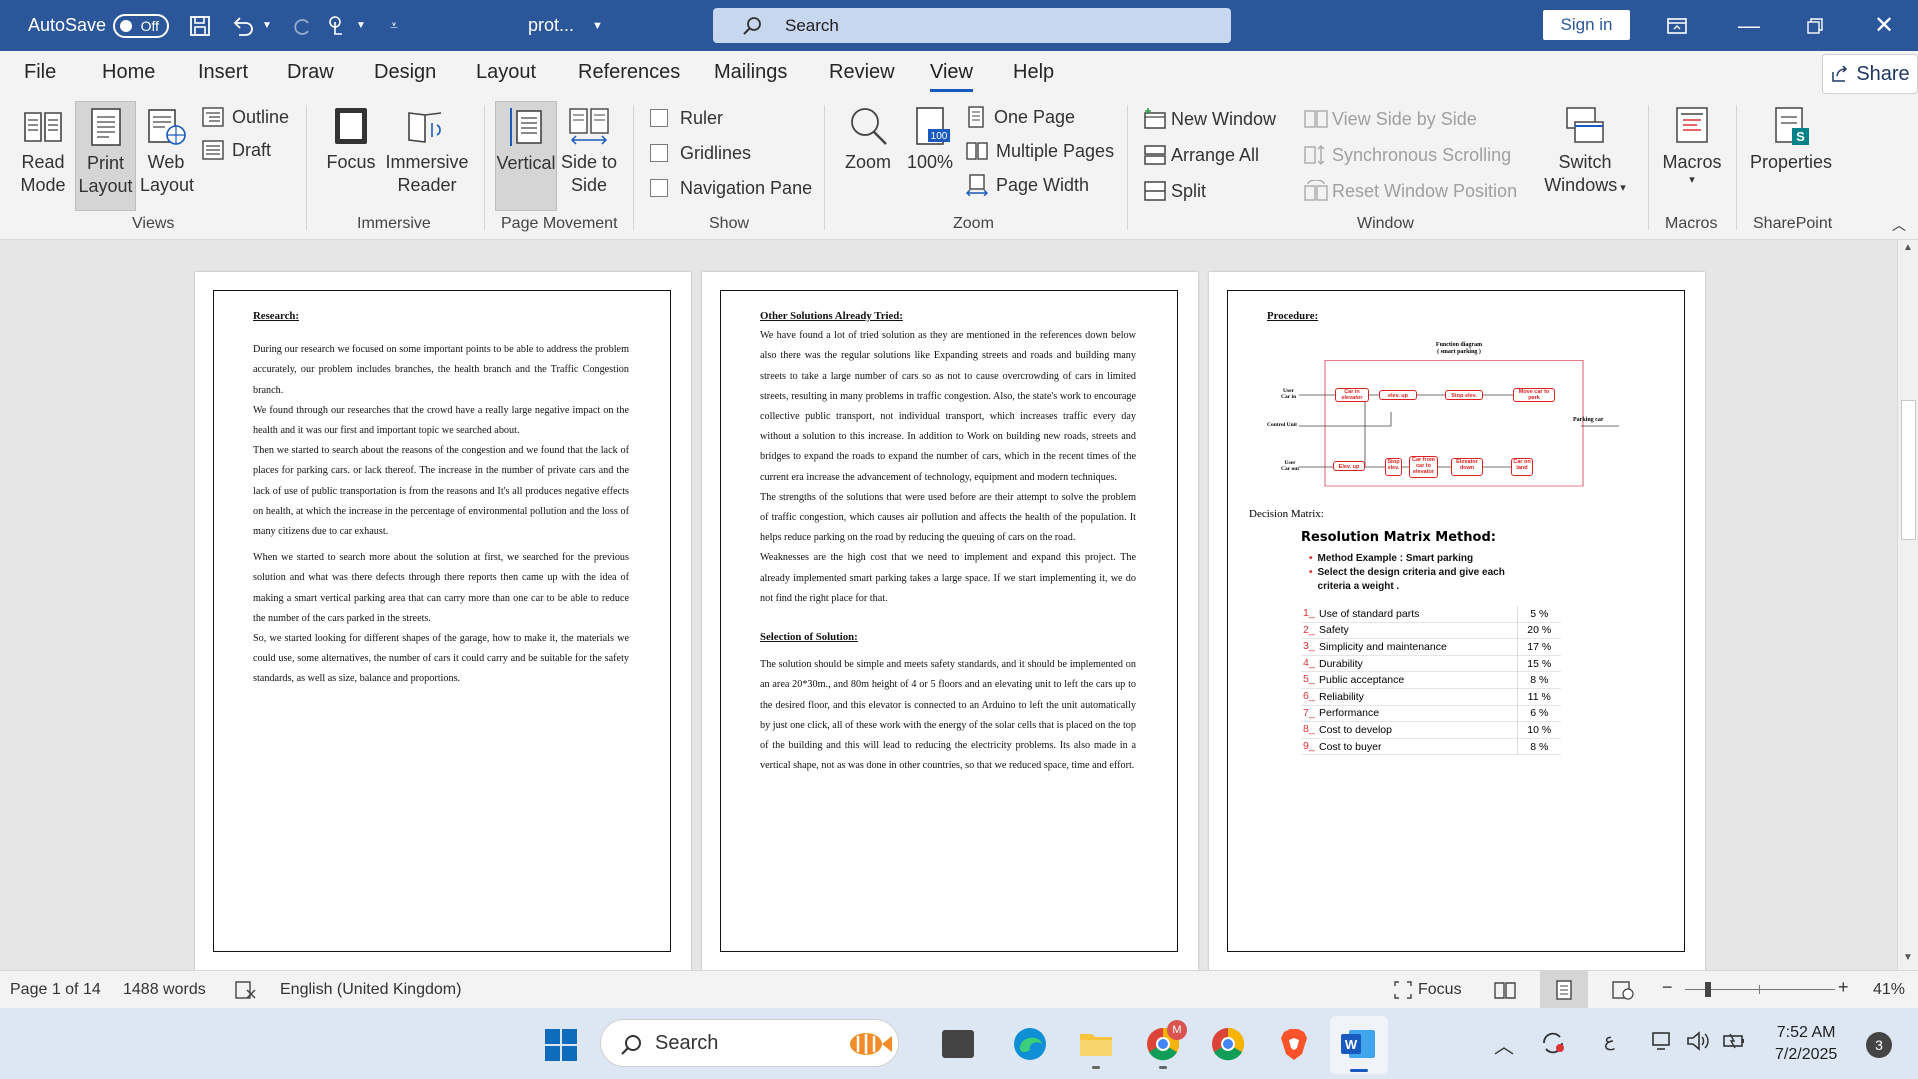 The width and height of the screenshot is (1918, 1079). I want to click on view-side-by-side-button: View Side by Side, so click(1390, 119).